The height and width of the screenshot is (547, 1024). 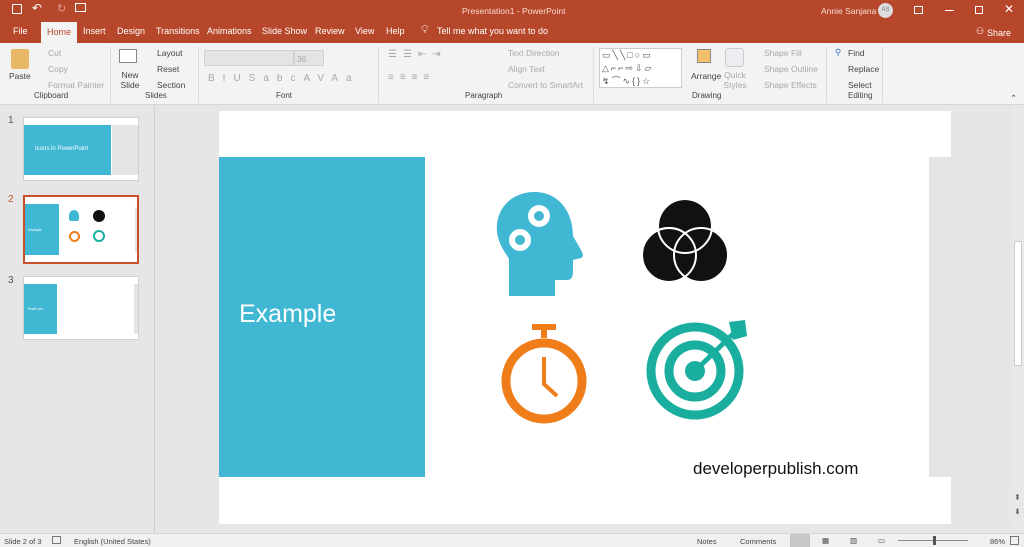 What do you see at coordinates (544, 373) in the screenshot?
I see `stopwatch-icon` at bounding box center [544, 373].